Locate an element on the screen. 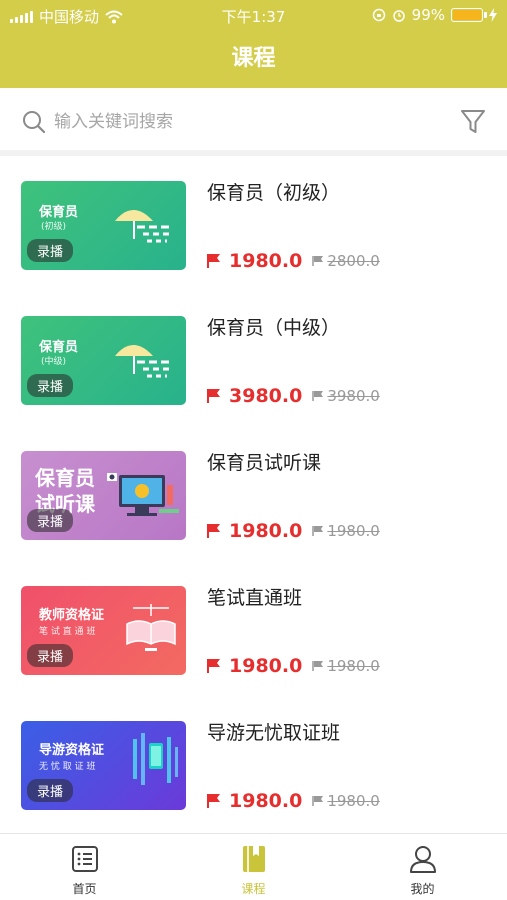  price-row: 3980.0 3980.0 is located at coordinates (293, 396).